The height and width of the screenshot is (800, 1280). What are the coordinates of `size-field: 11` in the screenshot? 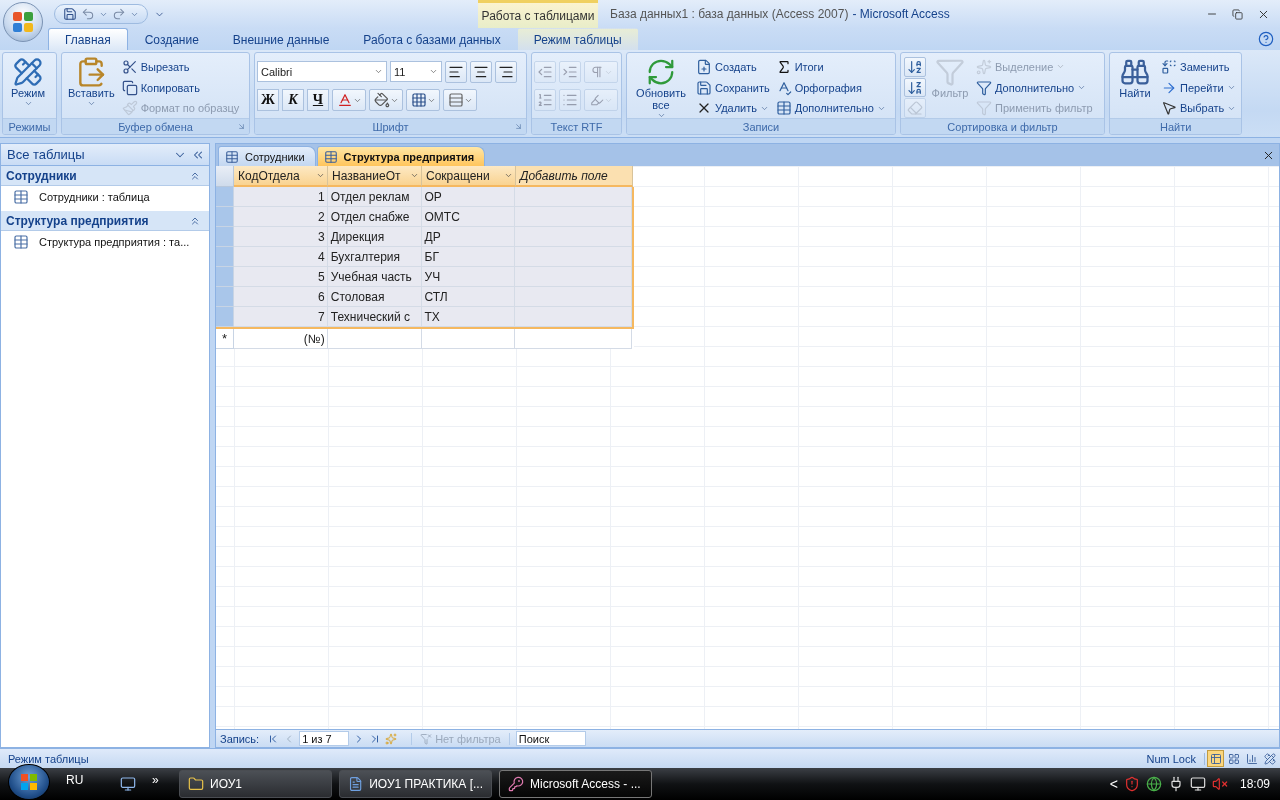 It's located at (416, 71).